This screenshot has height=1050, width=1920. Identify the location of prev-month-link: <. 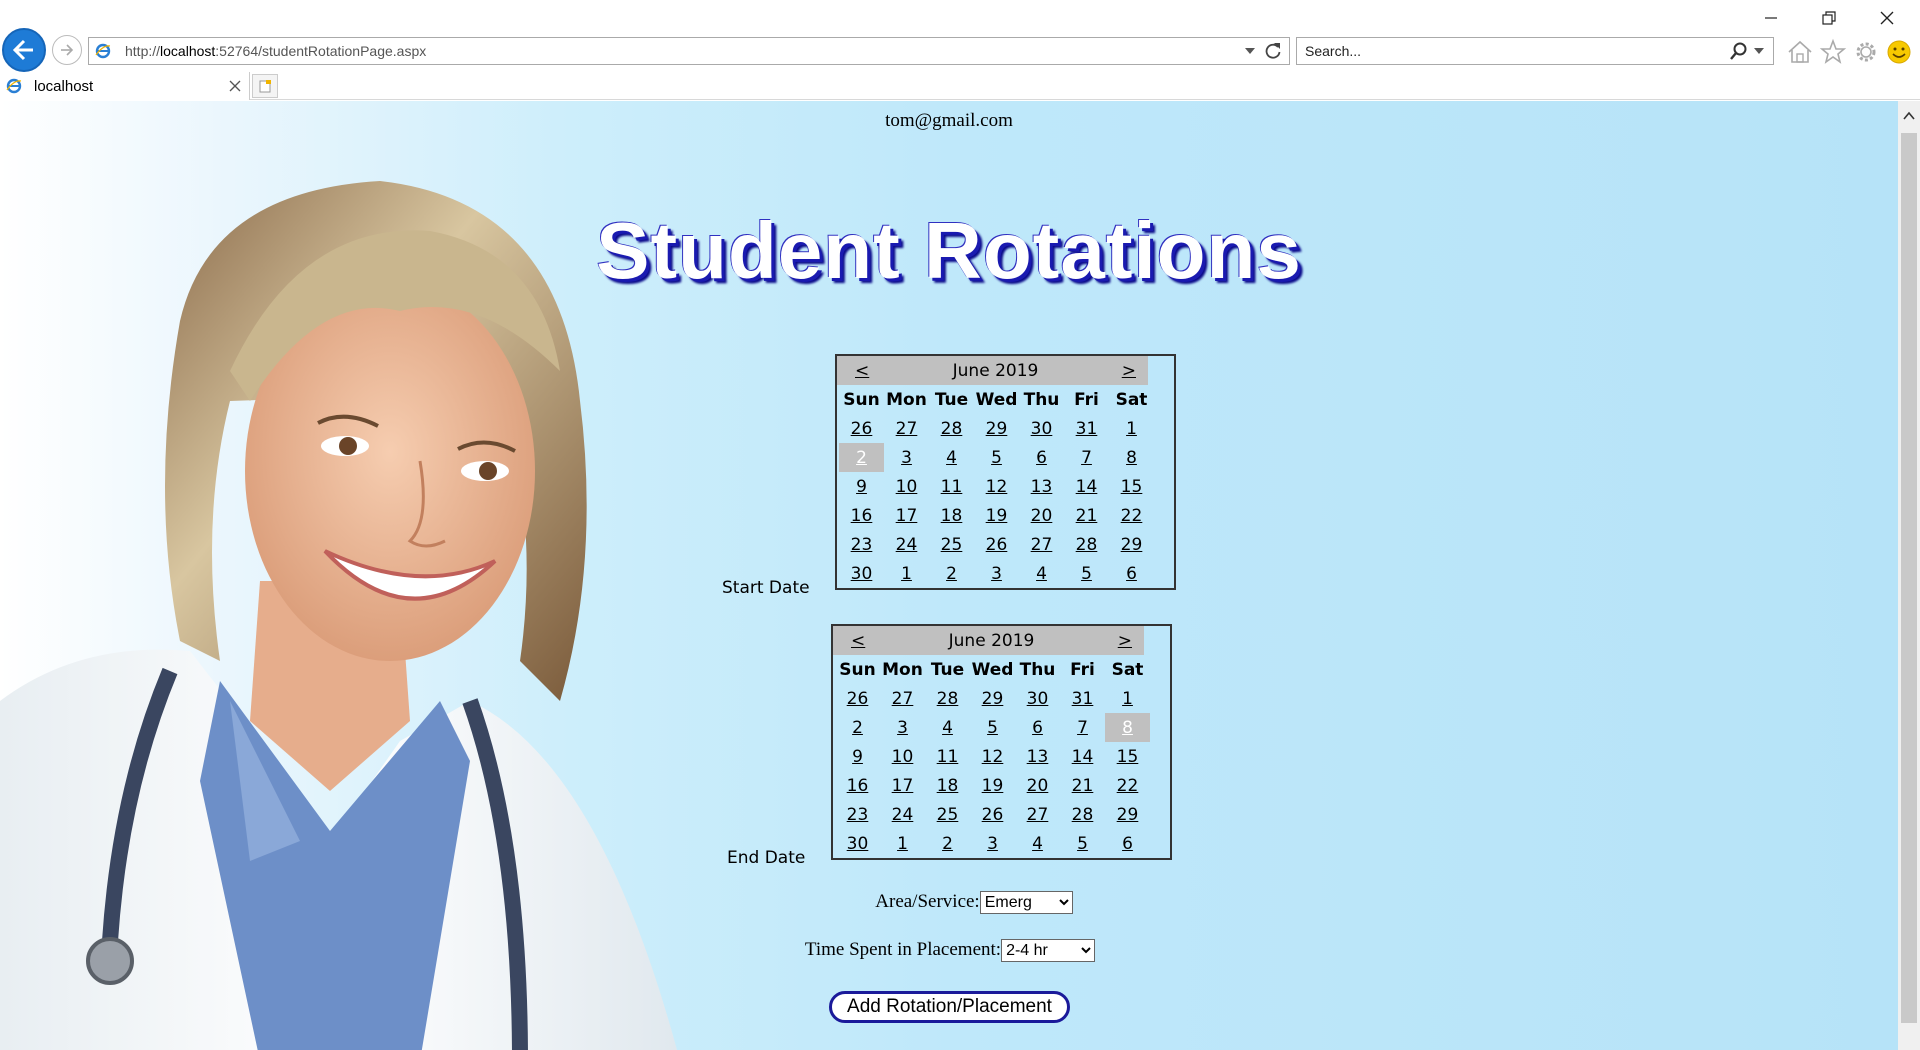
(862, 371).